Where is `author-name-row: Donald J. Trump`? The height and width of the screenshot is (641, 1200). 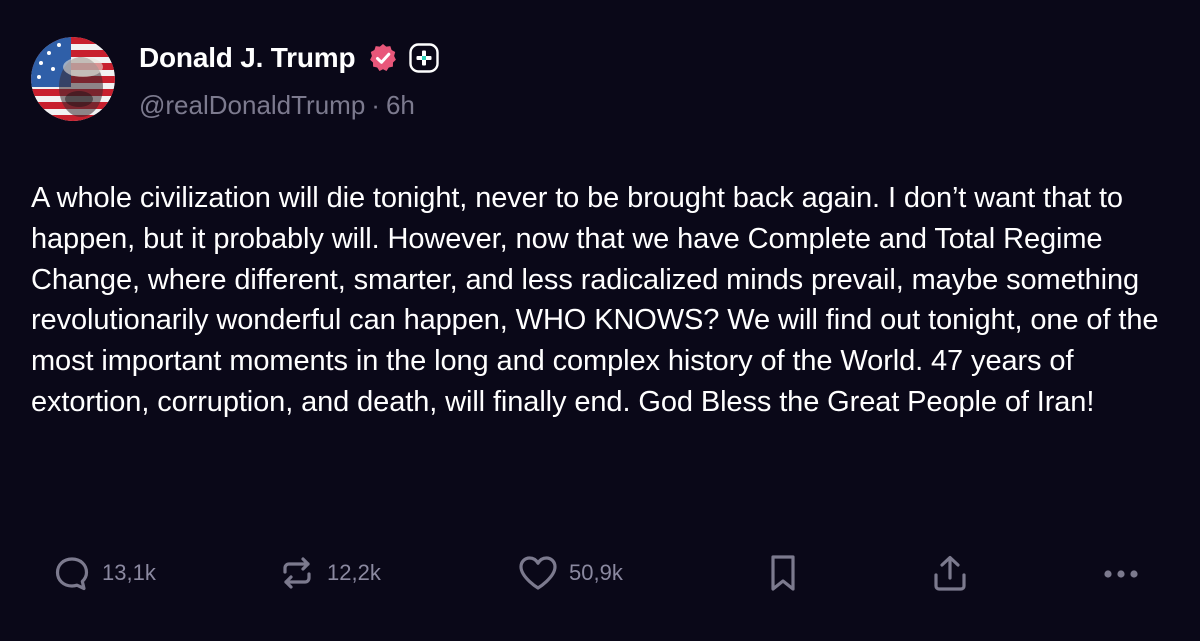 author-name-row: Donald J. Trump is located at coordinates (289, 58).